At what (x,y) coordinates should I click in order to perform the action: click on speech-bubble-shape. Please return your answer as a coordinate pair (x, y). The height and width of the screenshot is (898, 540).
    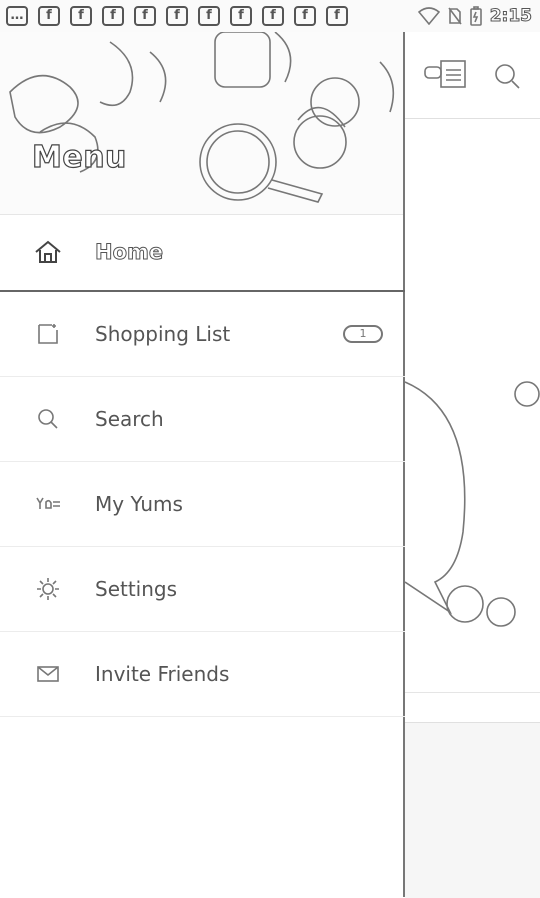
    Looking at the image, I should click on (472, 504).